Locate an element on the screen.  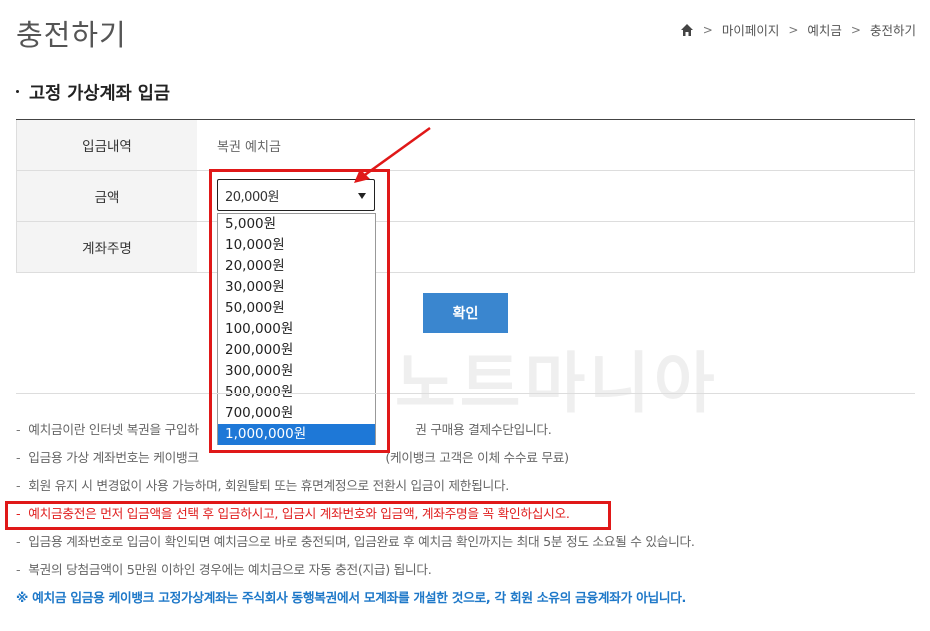
amount-label: 금액 is located at coordinates (107, 196).